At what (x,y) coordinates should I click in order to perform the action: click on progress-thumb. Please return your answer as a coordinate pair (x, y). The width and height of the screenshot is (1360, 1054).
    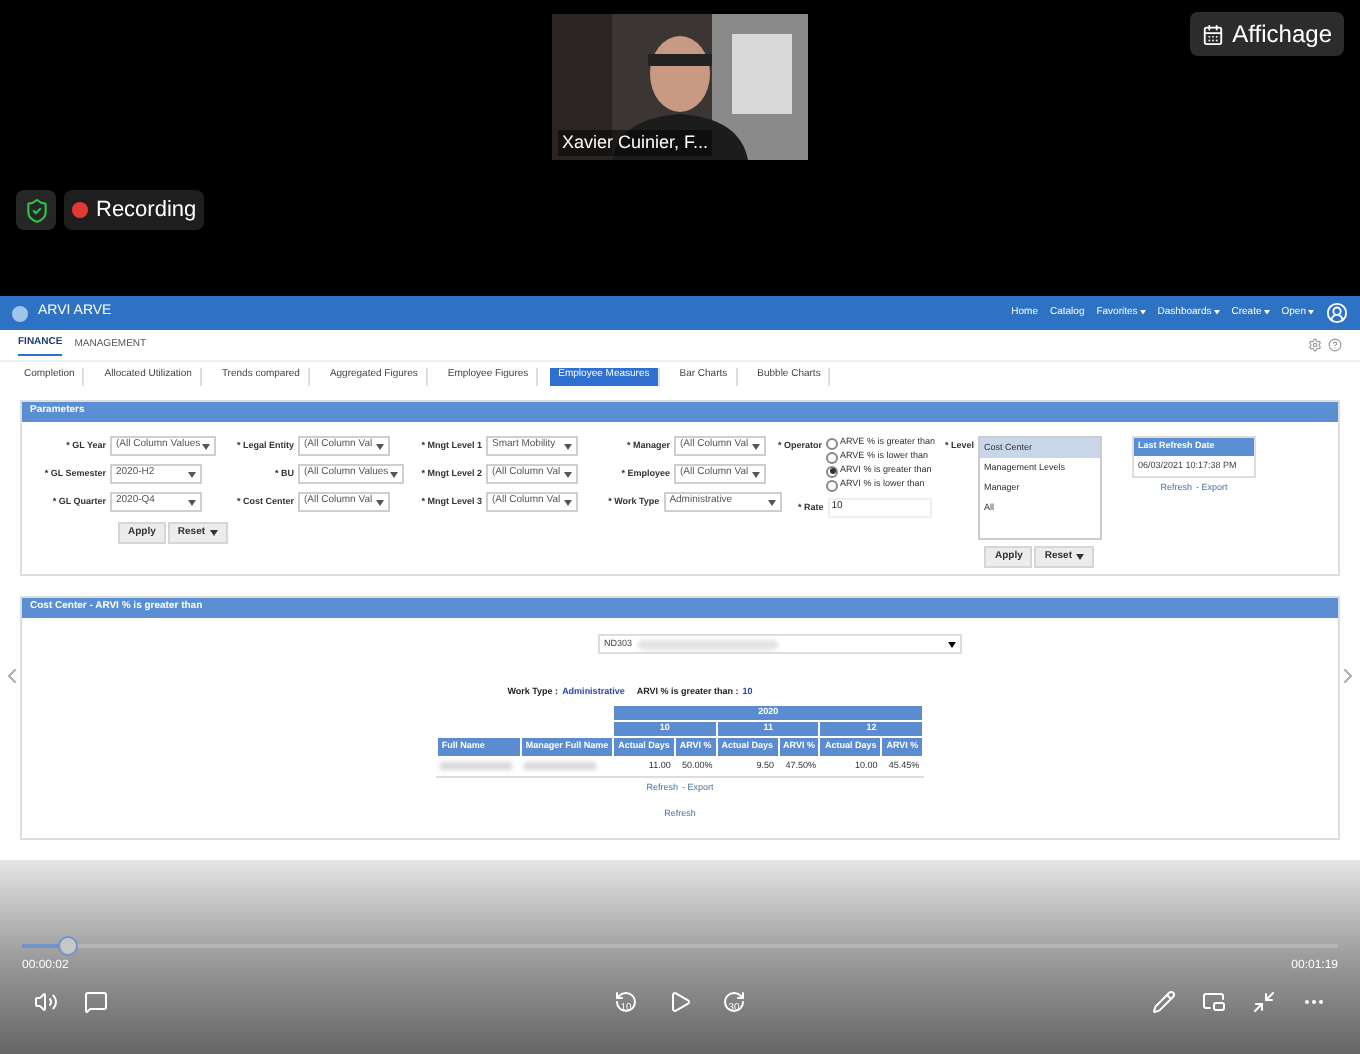
    Looking at the image, I should click on (68, 946).